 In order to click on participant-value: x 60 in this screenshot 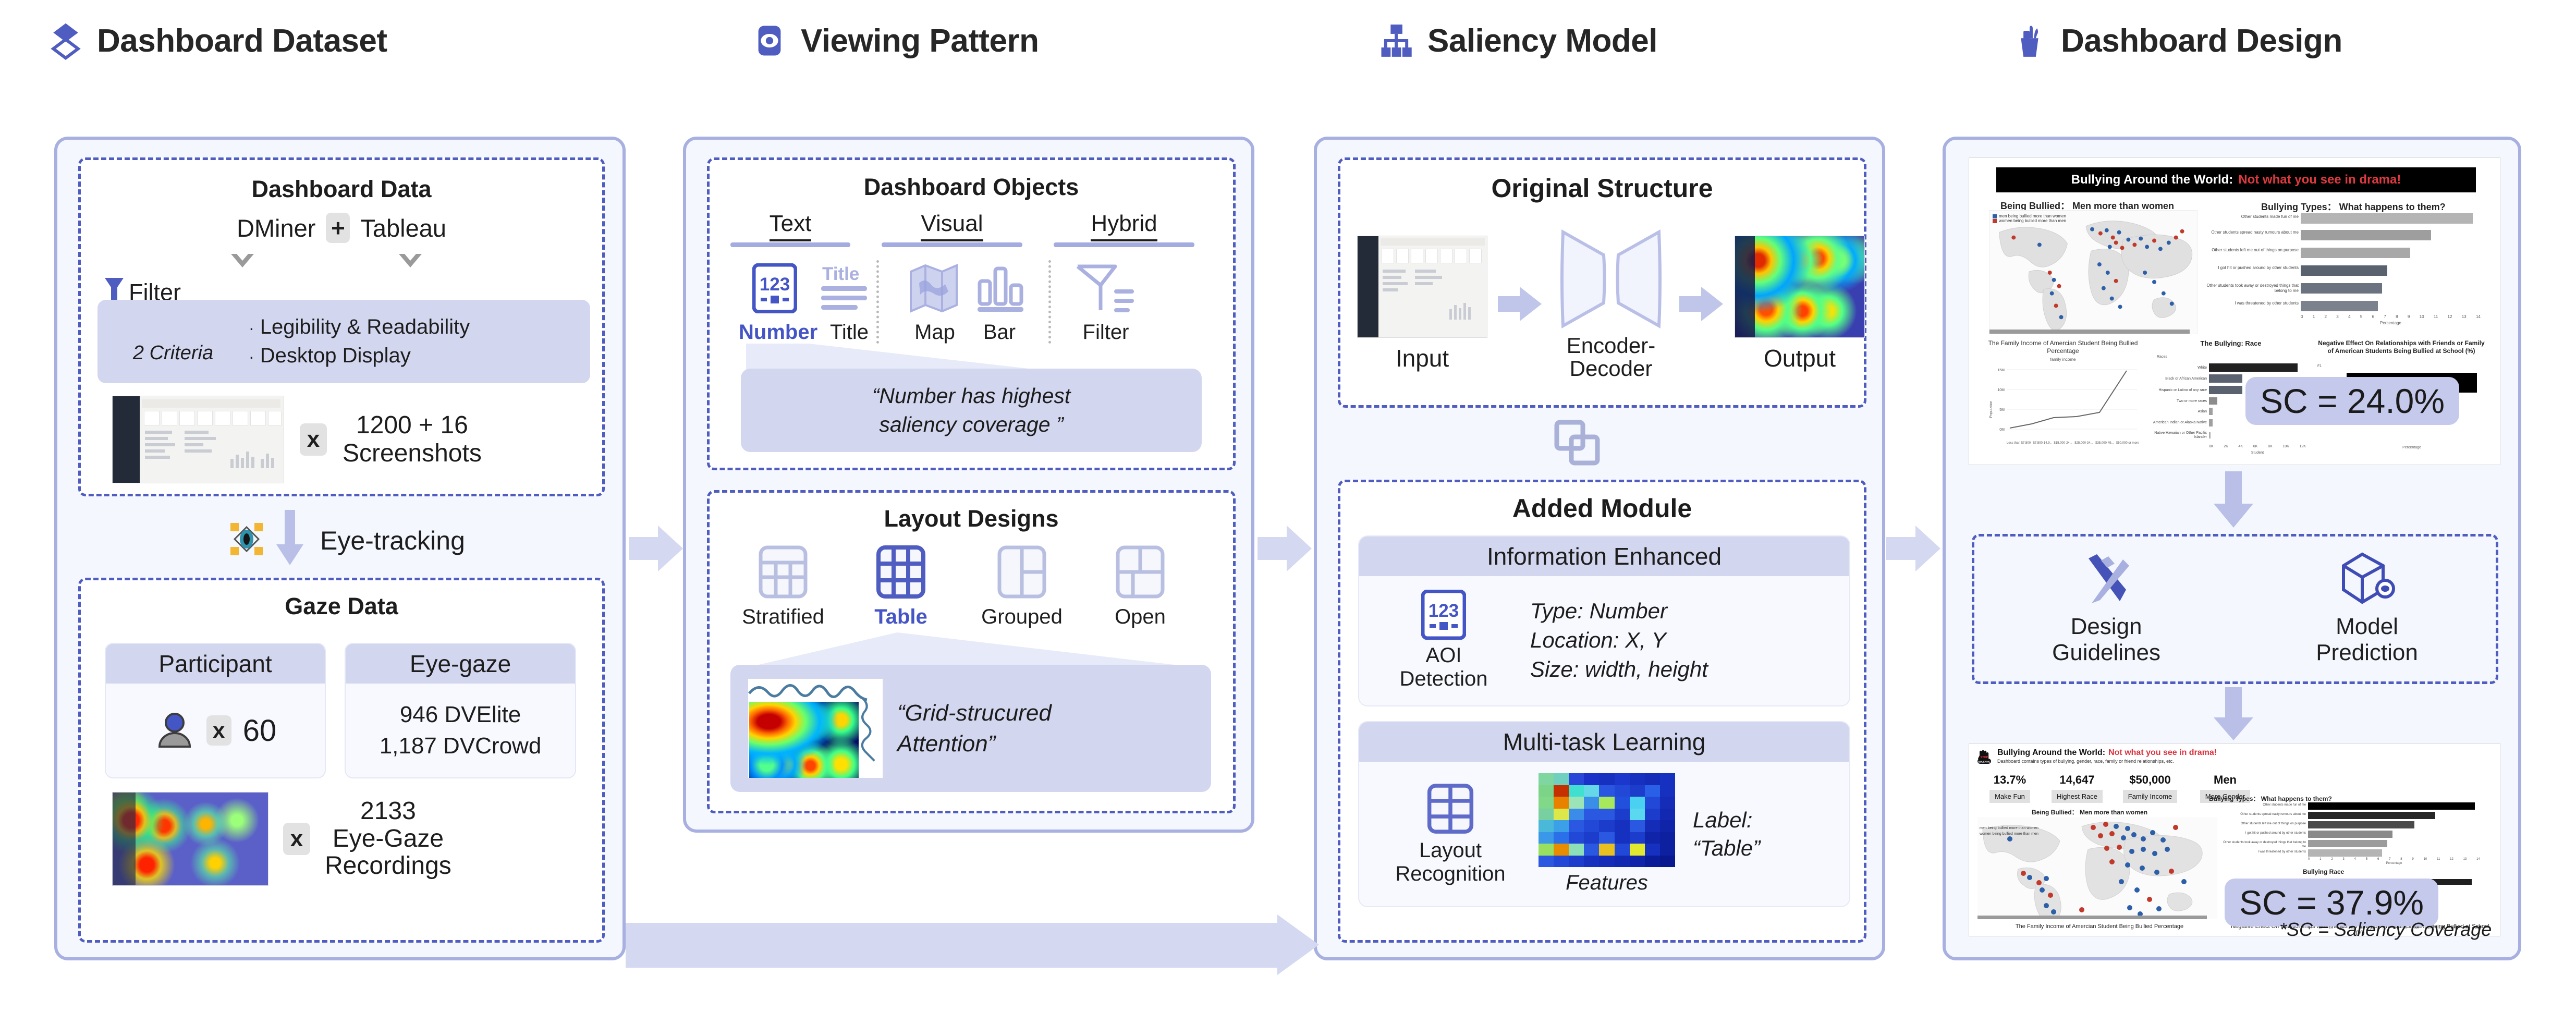, I will do `click(215, 730)`.